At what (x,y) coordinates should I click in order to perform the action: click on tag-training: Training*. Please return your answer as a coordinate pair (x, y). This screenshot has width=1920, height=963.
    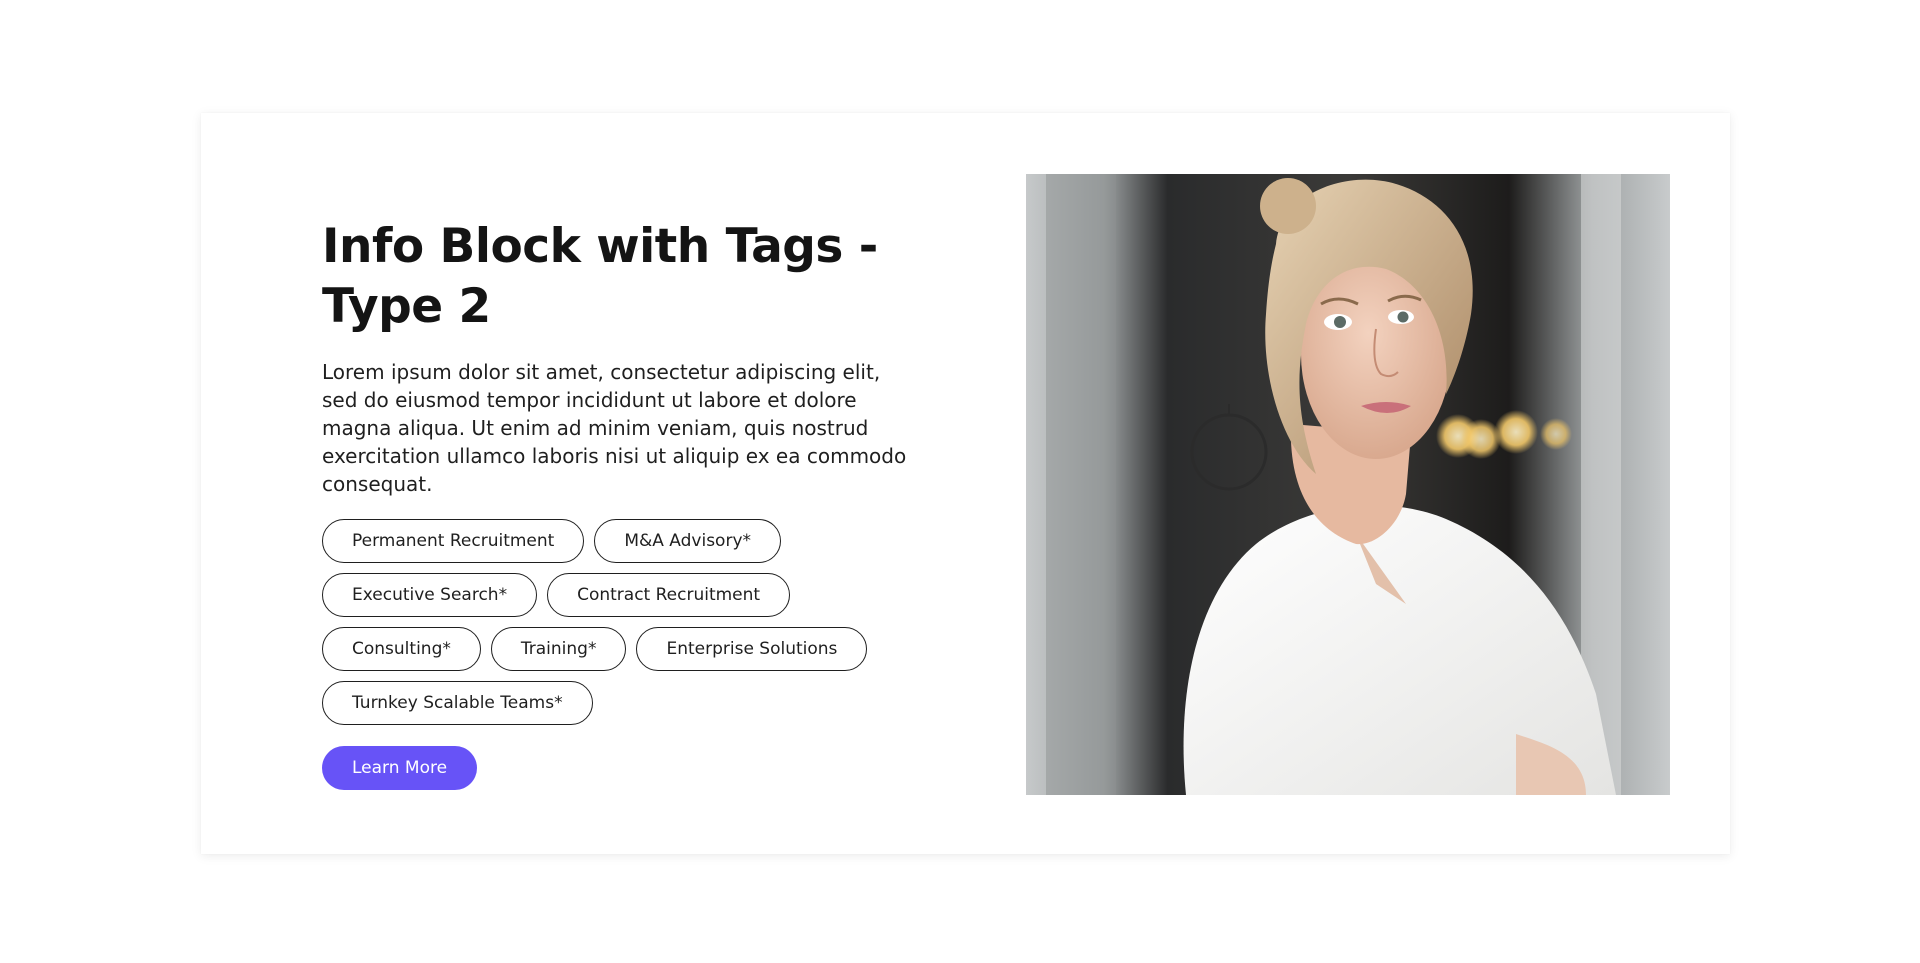
    Looking at the image, I should click on (558, 649).